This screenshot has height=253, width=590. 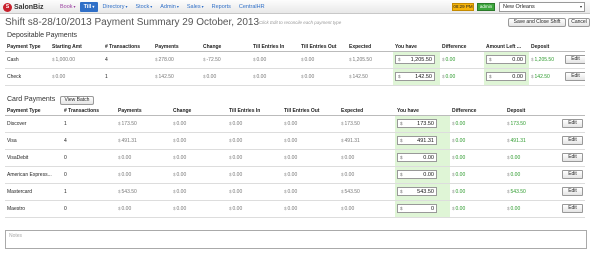 I want to click on nav-admin-label: Admin, so click(x=168, y=7).